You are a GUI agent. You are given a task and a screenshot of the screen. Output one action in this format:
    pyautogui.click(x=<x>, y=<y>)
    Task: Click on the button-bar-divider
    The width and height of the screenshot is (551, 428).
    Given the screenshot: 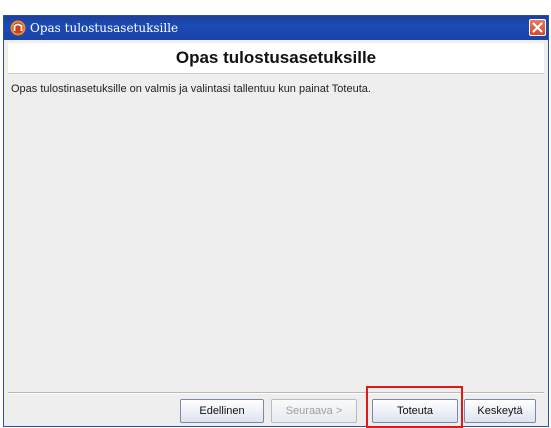 What is the action you would take?
    pyautogui.click(x=276, y=393)
    